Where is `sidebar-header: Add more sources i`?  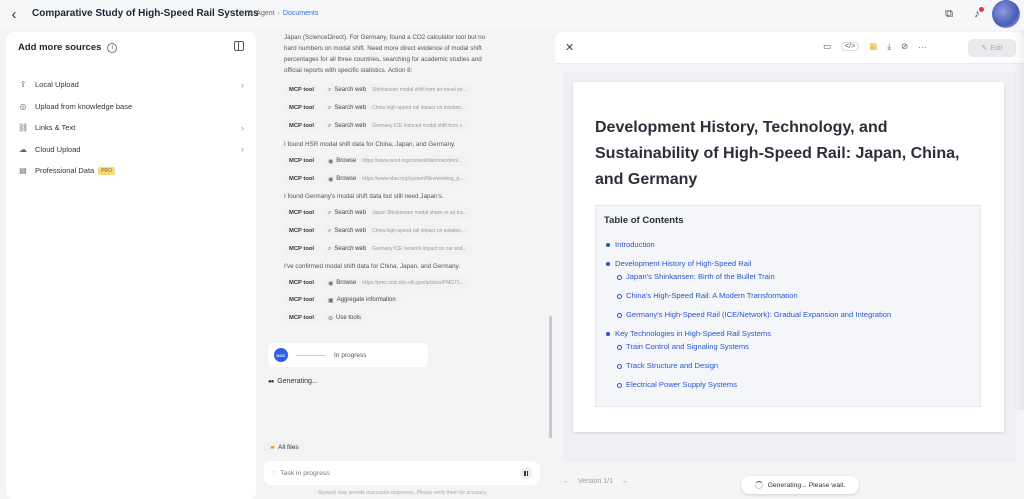
sidebar-header: Add more sources i is located at coordinates (68, 47).